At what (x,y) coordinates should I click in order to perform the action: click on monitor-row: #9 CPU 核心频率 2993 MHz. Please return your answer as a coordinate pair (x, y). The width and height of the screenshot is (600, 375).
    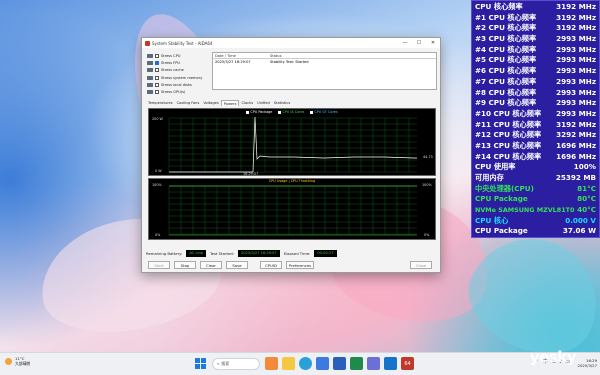
    Looking at the image, I should click on (535, 103).